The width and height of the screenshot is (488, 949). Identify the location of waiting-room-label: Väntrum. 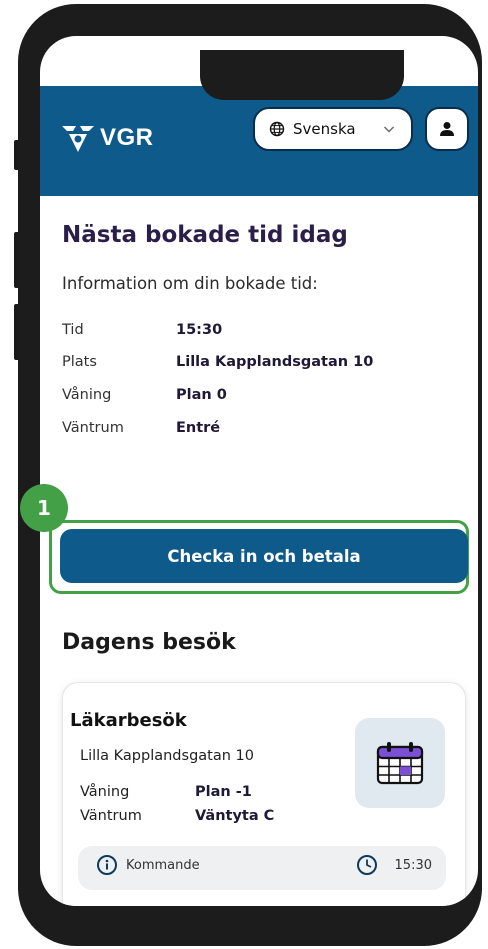
(93, 428).